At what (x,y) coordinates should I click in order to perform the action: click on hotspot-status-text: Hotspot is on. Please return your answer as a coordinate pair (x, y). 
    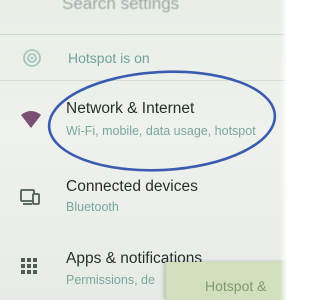
    Looking at the image, I should click on (109, 58).